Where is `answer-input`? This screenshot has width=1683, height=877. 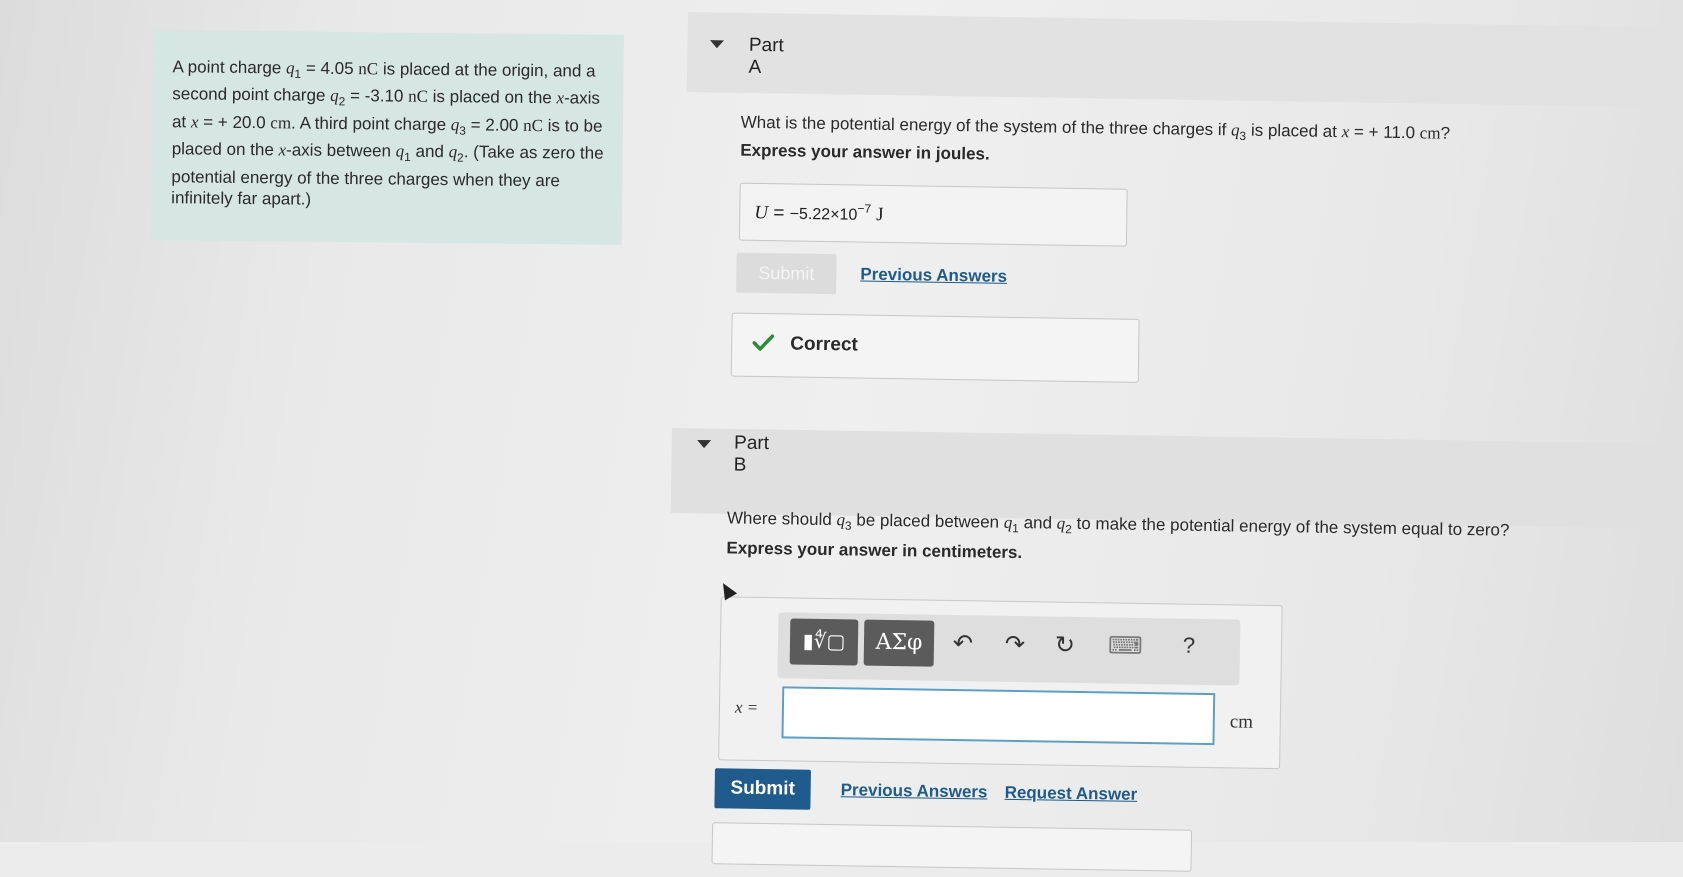
answer-input is located at coordinates (998, 716).